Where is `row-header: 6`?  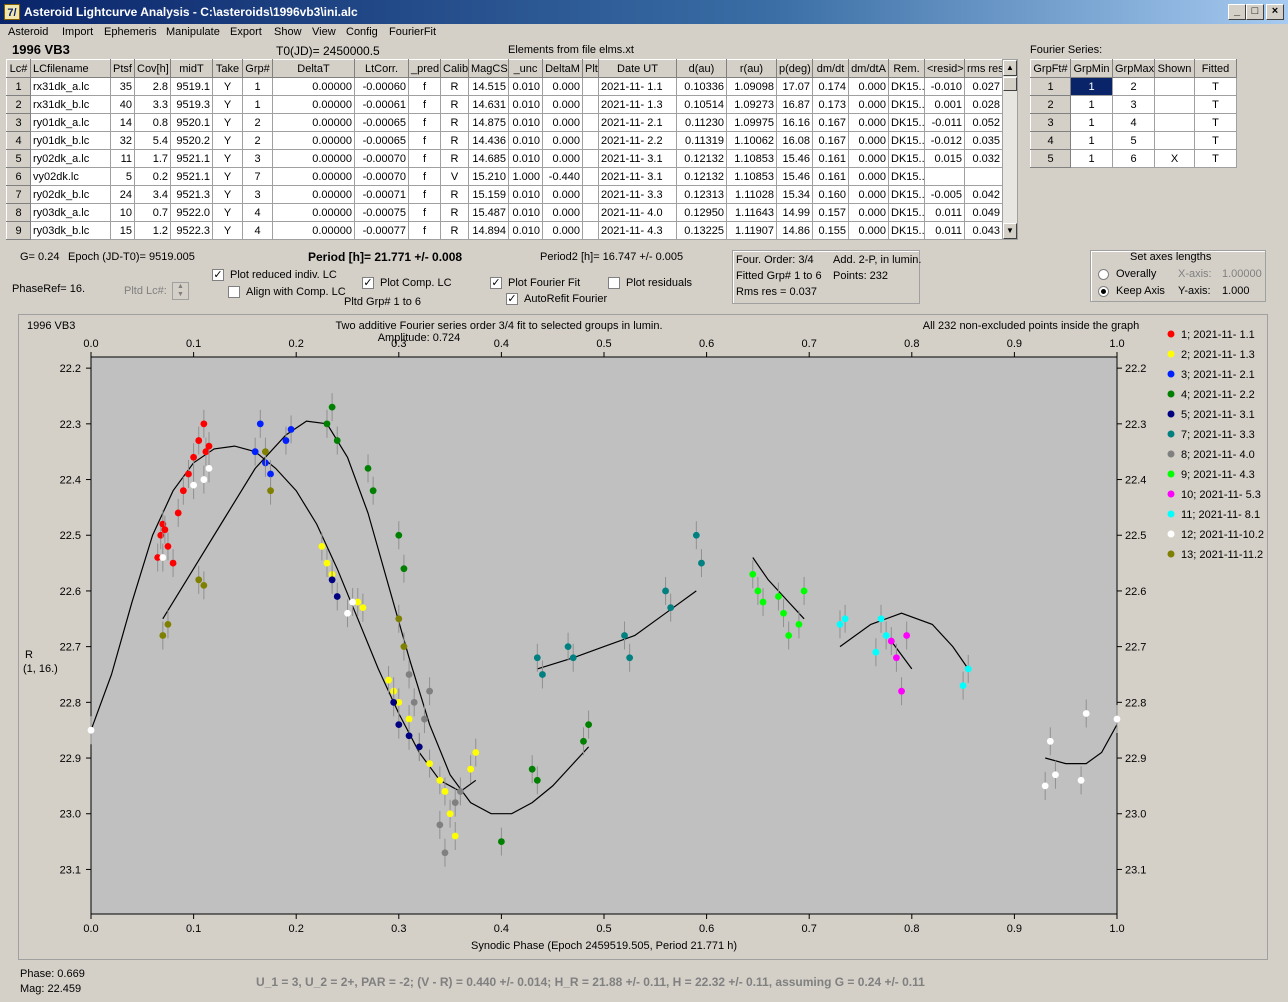
row-header: 6 is located at coordinates (18, 176).